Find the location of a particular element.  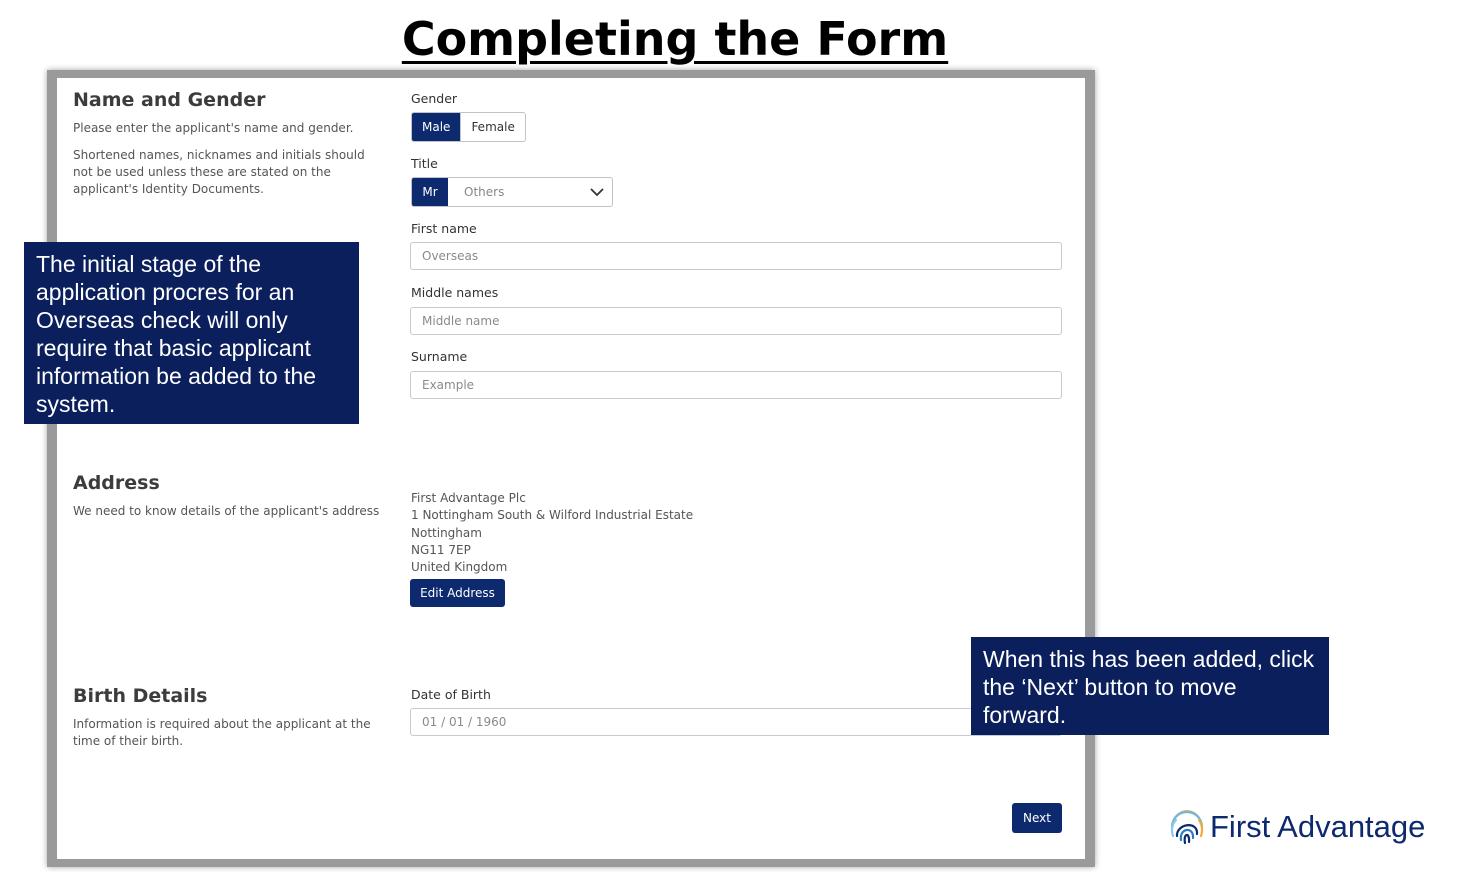

first-advantage-logo: First Advantage is located at coordinates (1296, 827).